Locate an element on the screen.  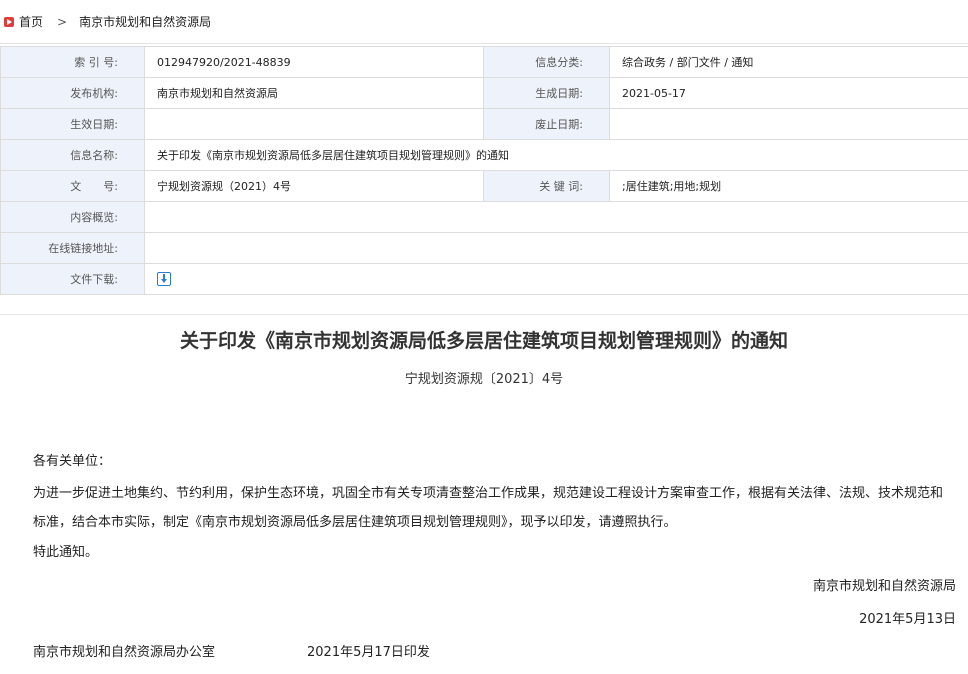
issuer-value: 南京市规划和自然资源局 is located at coordinates (314, 93).